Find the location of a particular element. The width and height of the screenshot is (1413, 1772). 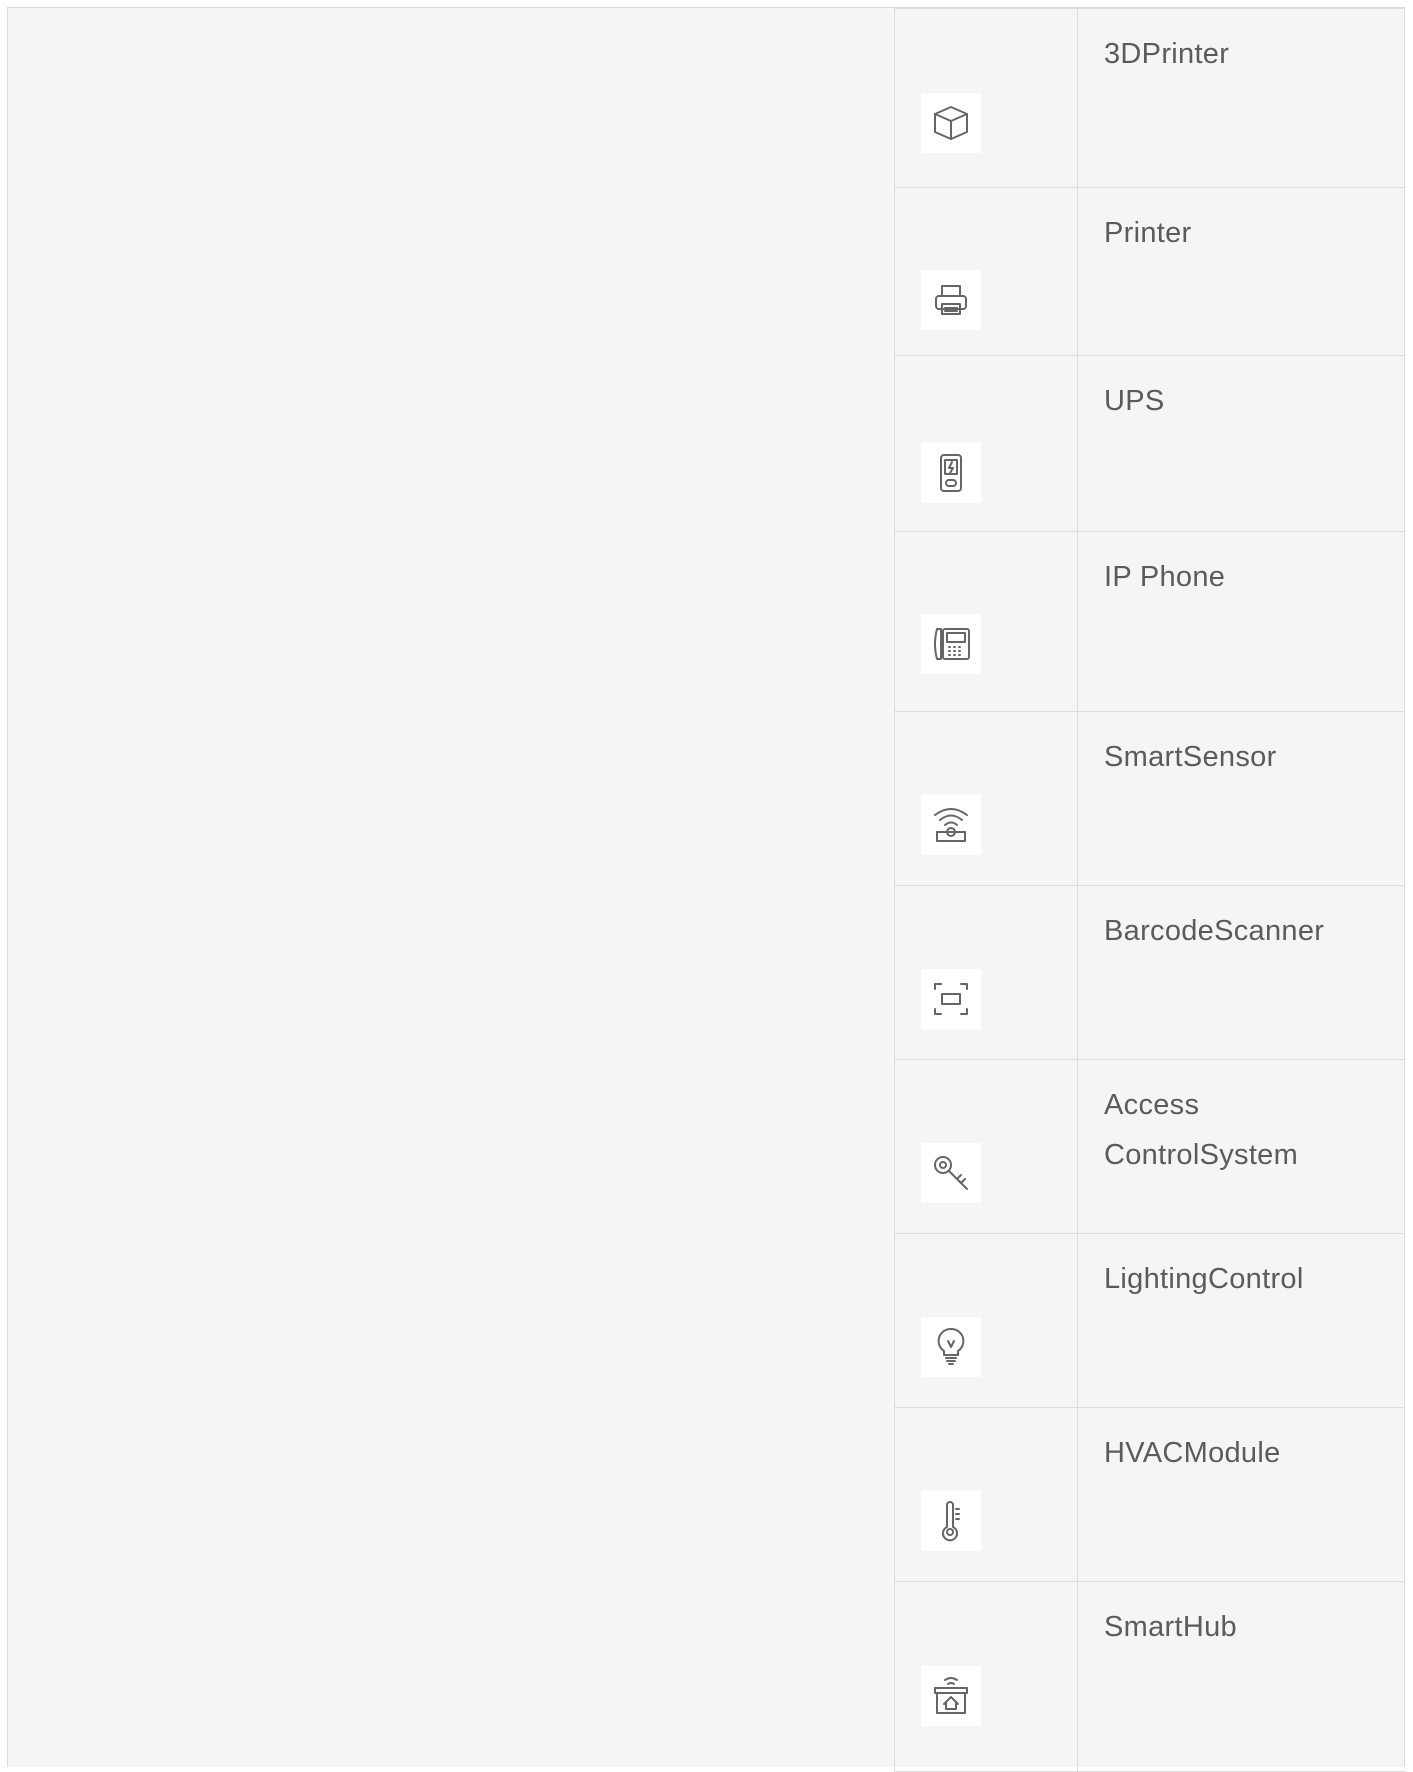

table-row: Printer is located at coordinates (1149, 271).